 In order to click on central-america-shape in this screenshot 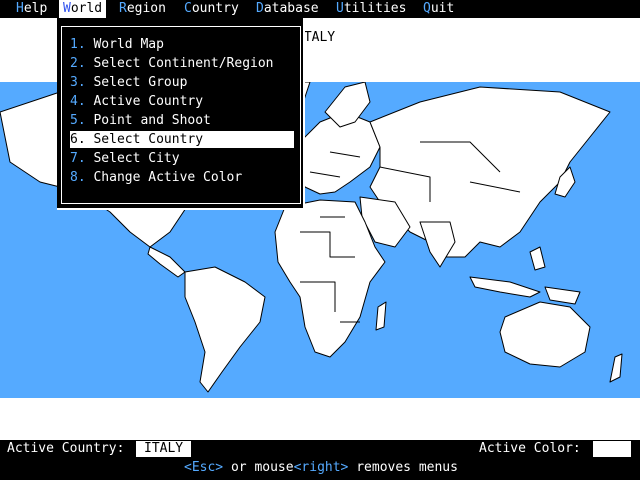, I will do `click(166, 262)`.